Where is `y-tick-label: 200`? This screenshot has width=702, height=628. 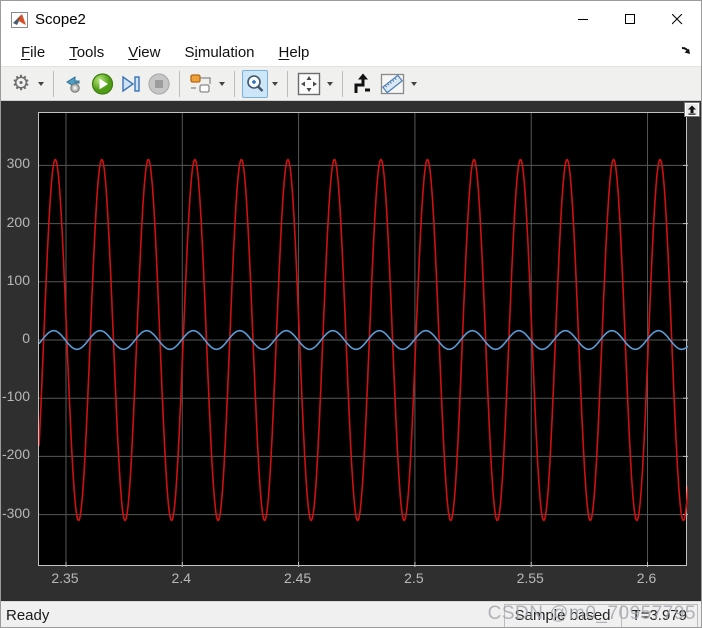 y-tick-label: 200 is located at coordinates (18, 221).